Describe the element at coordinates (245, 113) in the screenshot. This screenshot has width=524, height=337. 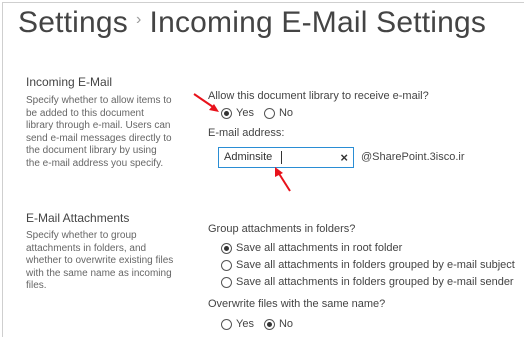
I see `allow-email-yes-label: Yes` at that location.